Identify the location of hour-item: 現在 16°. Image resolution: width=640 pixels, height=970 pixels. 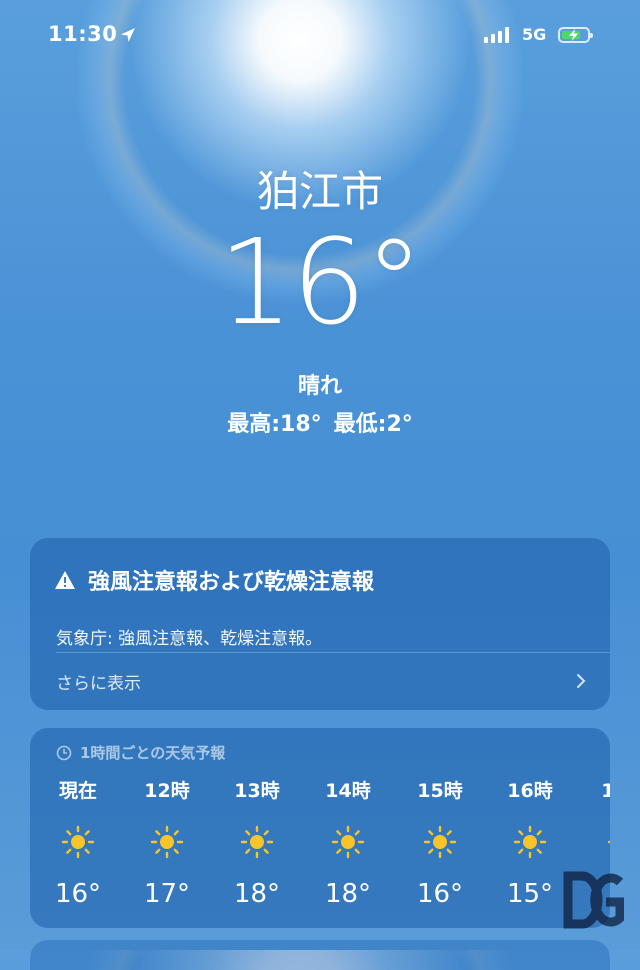
(78, 842).